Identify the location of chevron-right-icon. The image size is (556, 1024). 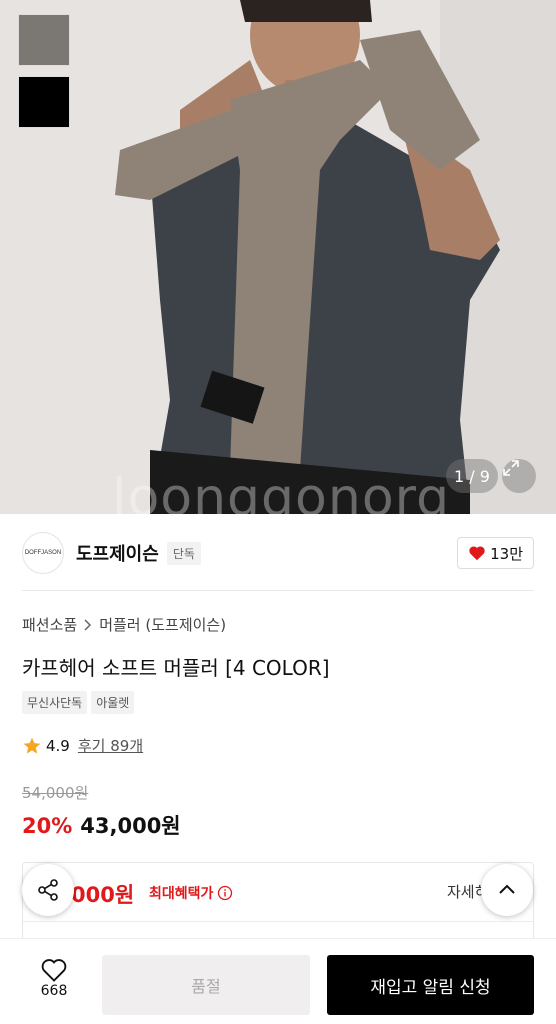
(88, 624).